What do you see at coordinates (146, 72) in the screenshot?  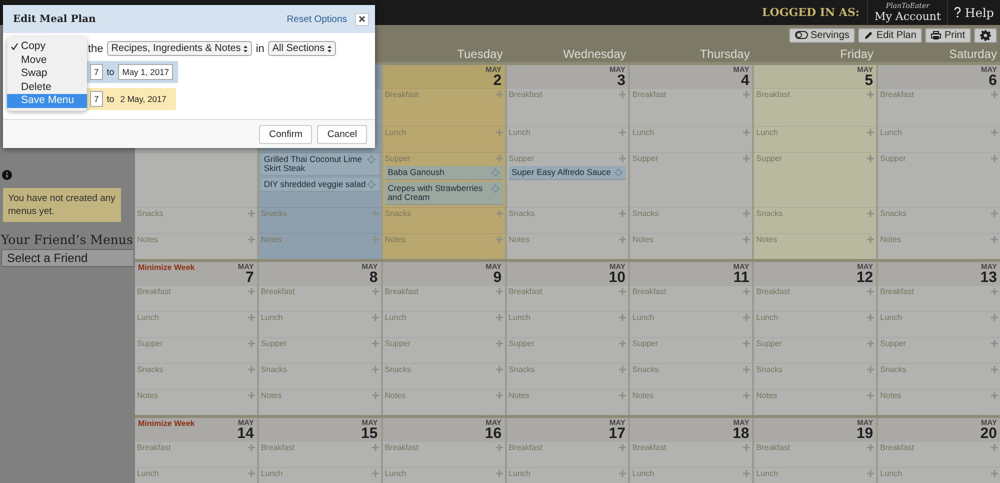 I see `end-date-field: May 1, 2017` at bounding box center [146, 72].